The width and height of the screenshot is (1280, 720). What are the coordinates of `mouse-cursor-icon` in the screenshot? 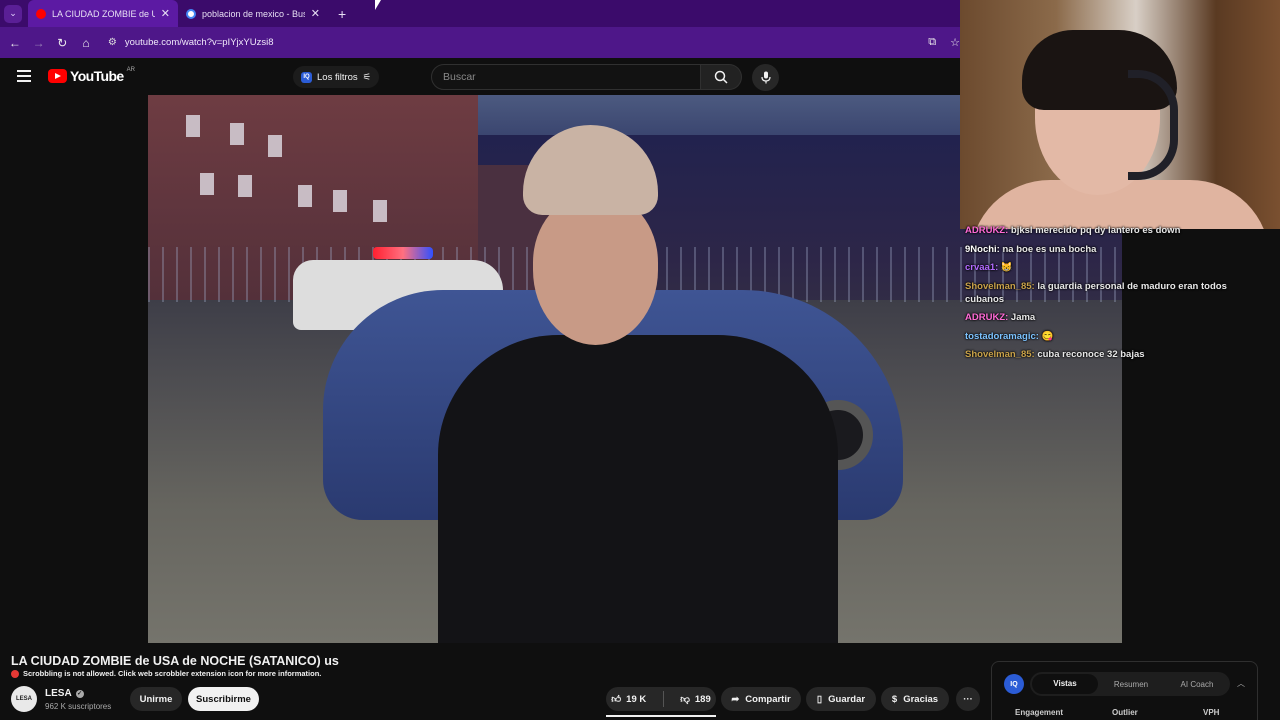 It's located at (378, 5).